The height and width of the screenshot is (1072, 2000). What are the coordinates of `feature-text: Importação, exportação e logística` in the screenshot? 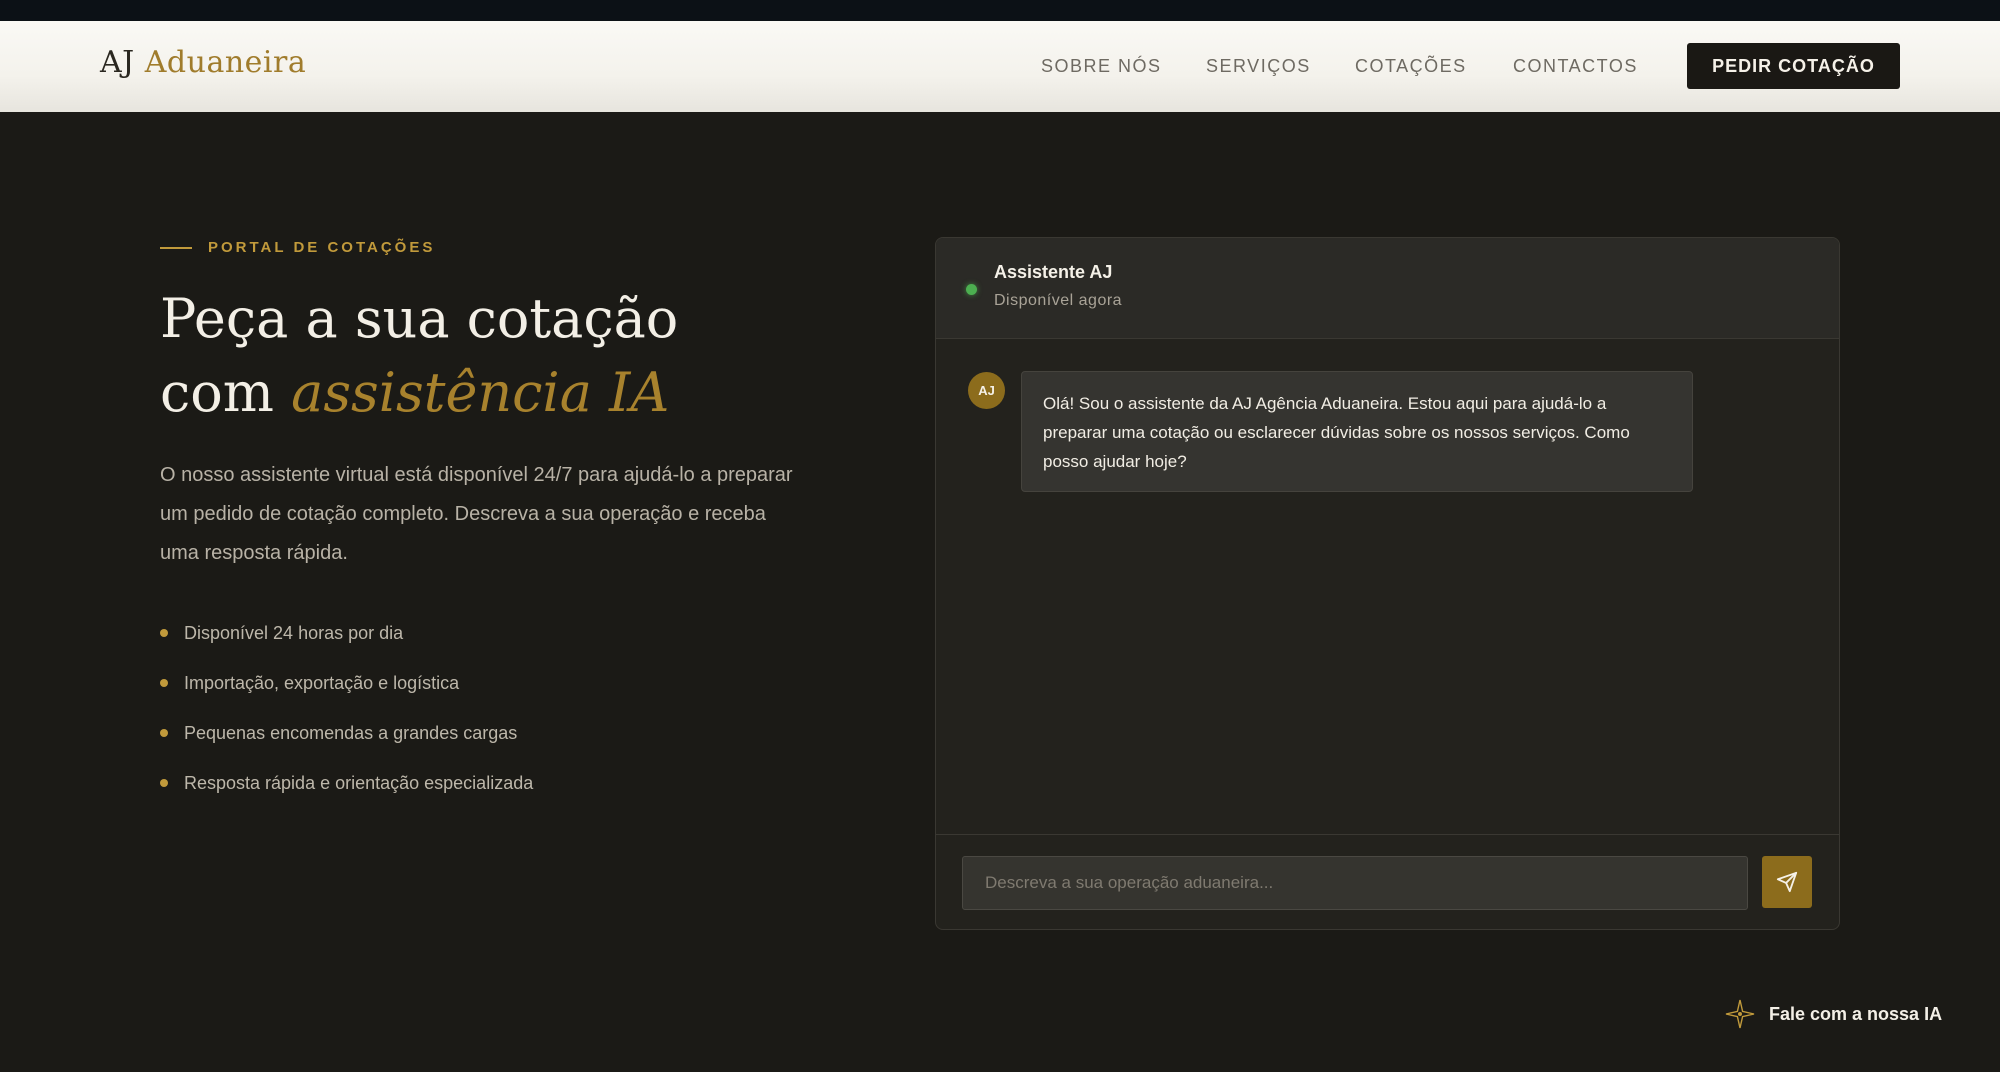 It's located at (322, 682).